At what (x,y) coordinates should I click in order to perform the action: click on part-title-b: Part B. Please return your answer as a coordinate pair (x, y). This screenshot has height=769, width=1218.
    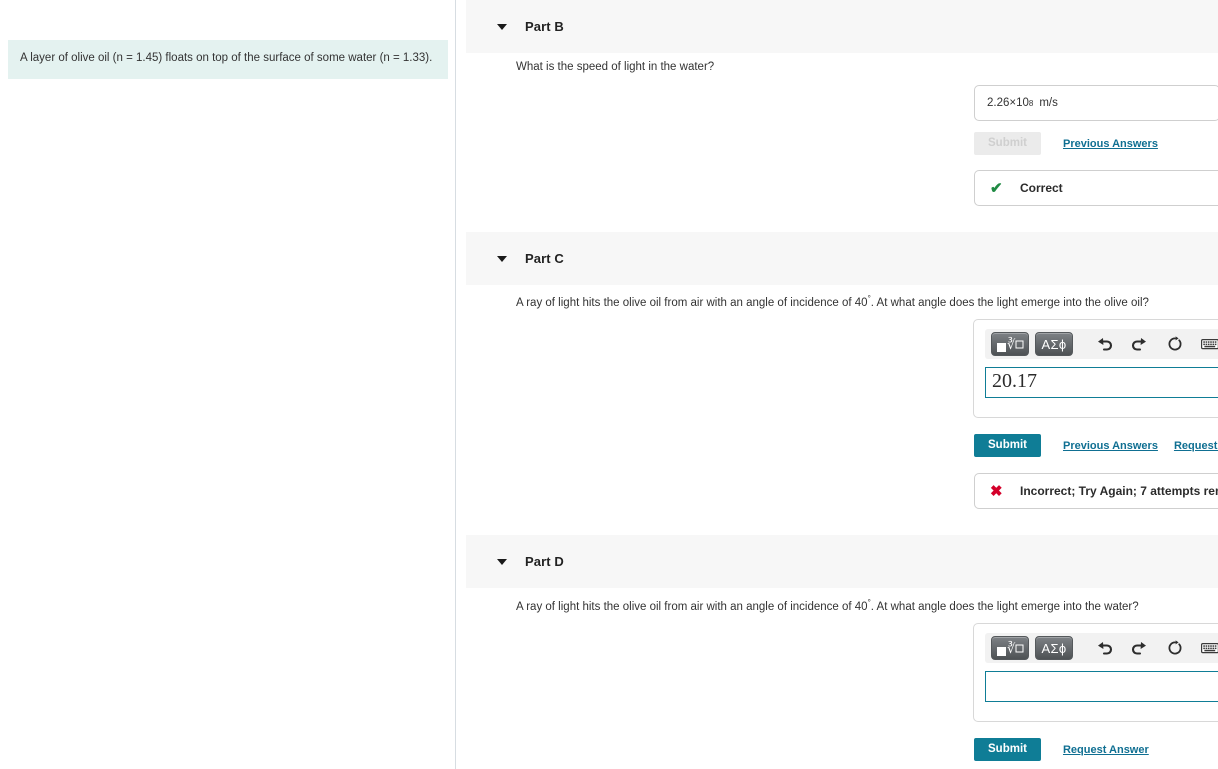
    Looking at the image, I should click on (544, 26).